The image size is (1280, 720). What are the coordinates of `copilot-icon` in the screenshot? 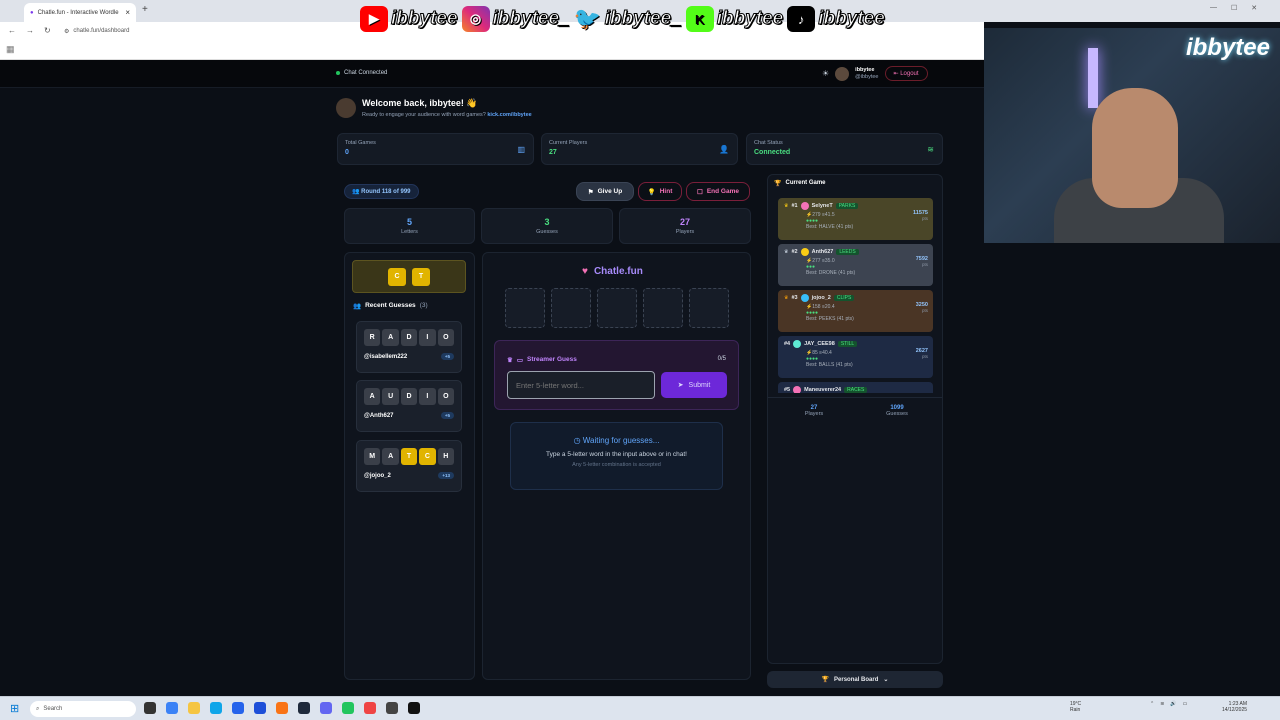 It's located at (172, 708).